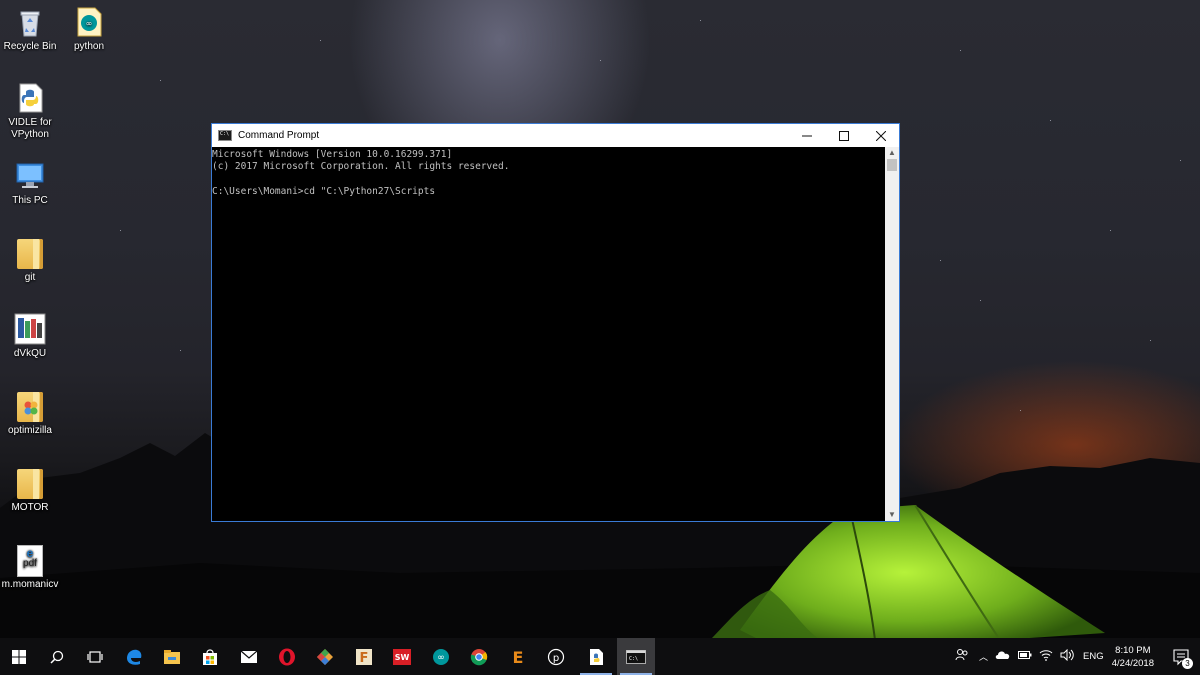 The image size is (1200, 675). I want to click on taskbar-app-chrome, so click(479, 656).